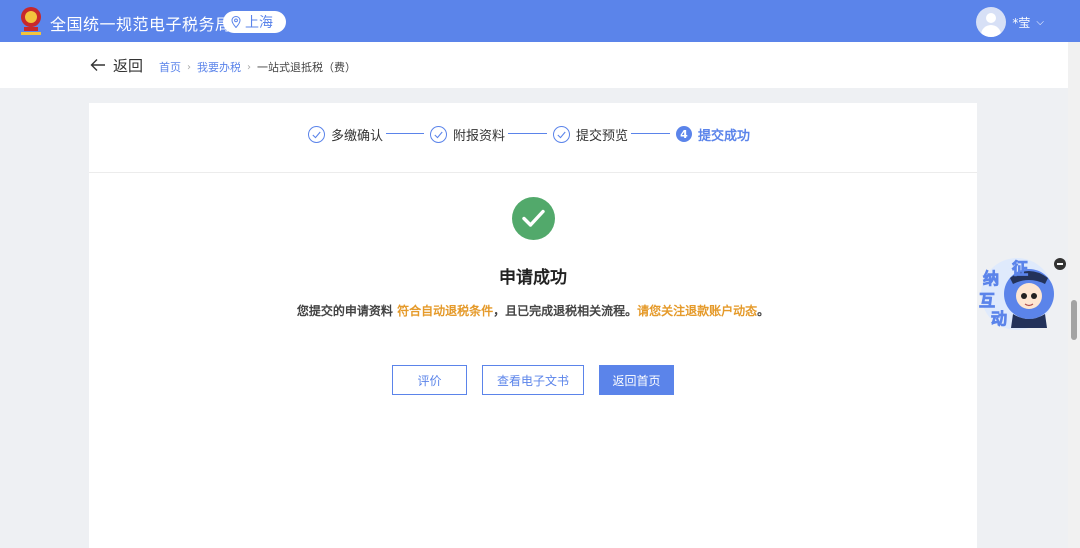 This screenshot has width=1080, height=548. I want to click on step-label: 提交成功, so click(724, 136).